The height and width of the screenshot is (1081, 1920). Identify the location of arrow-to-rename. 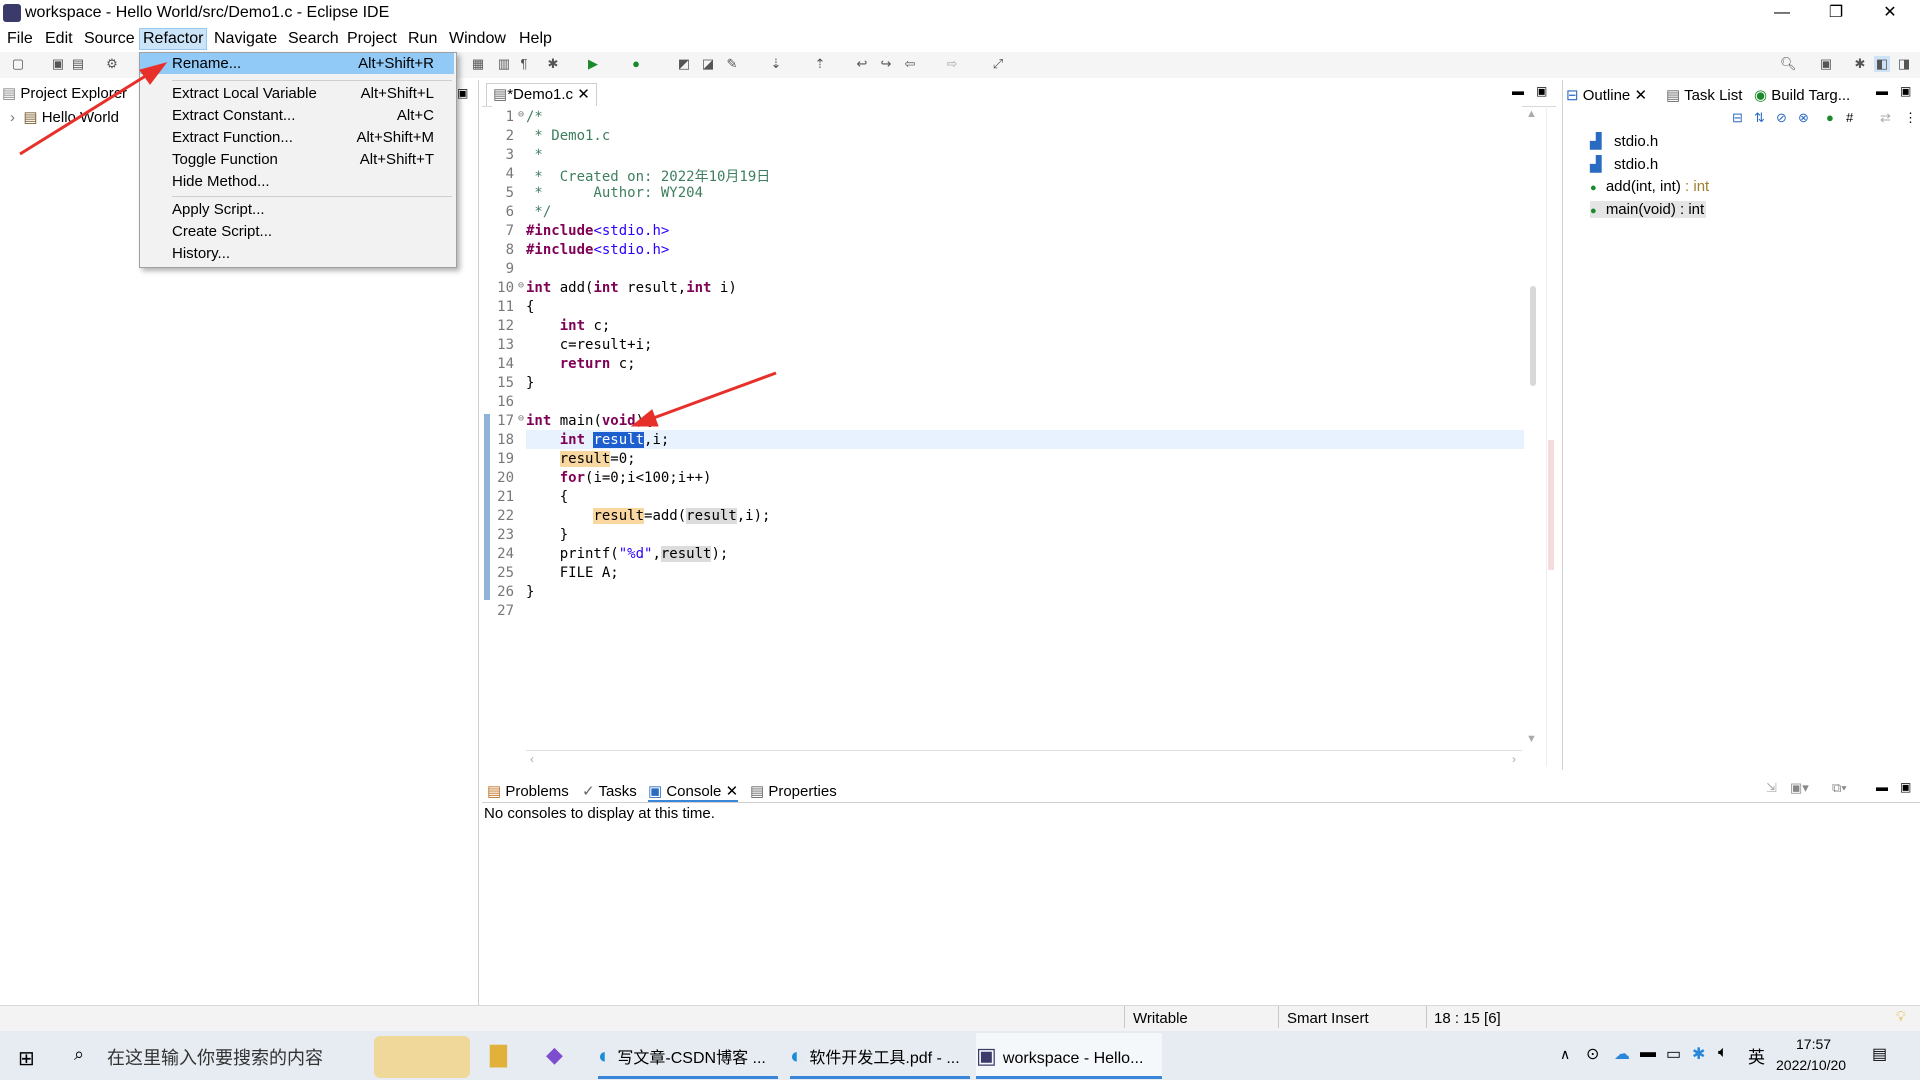
(93, 109).